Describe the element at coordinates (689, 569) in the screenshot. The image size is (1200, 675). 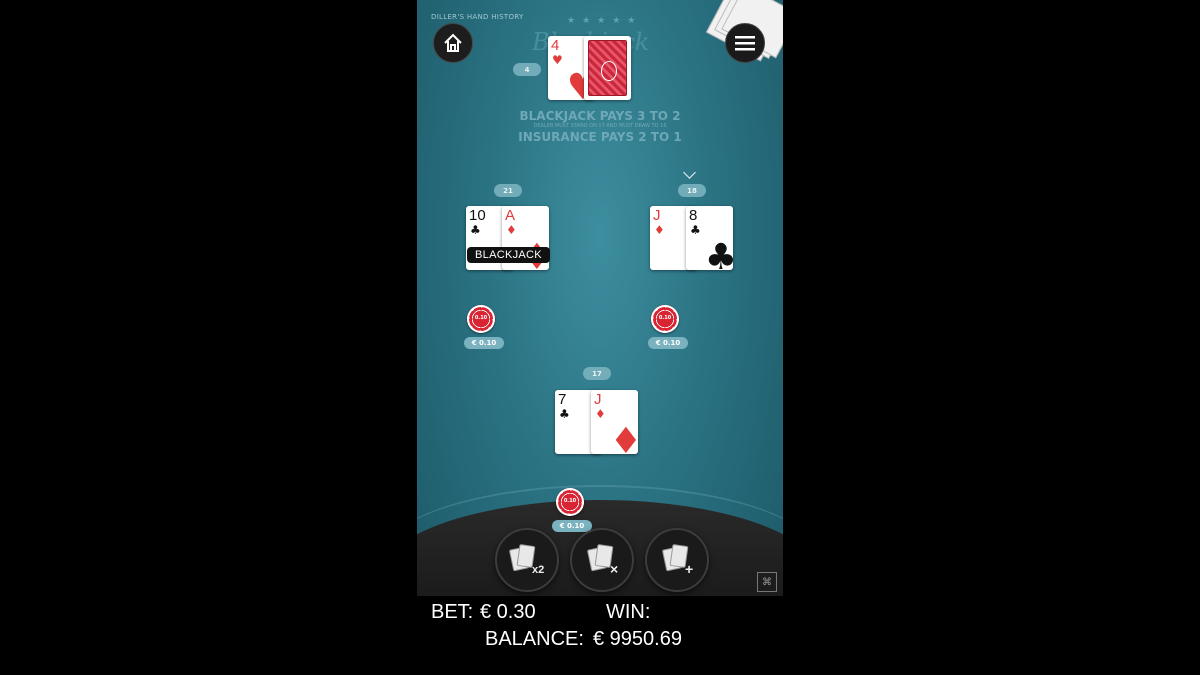
I see `hit-label: +` at that location.